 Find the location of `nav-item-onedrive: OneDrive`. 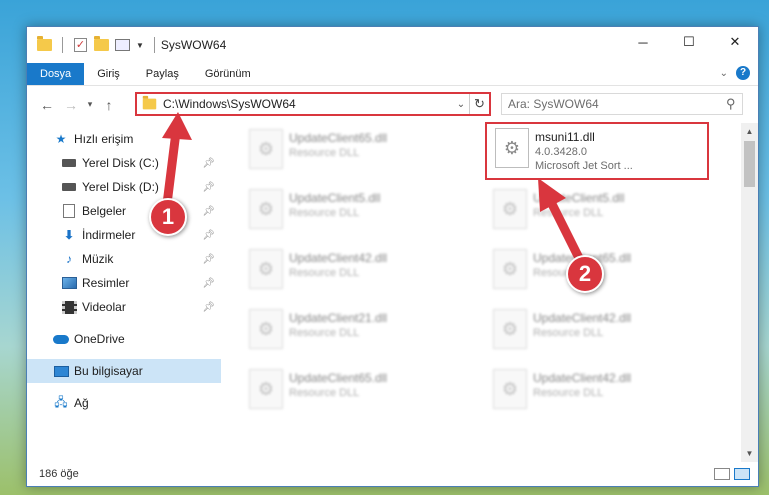

nav-item-onedrive: OneDrive is located at coordinates (124, 339).